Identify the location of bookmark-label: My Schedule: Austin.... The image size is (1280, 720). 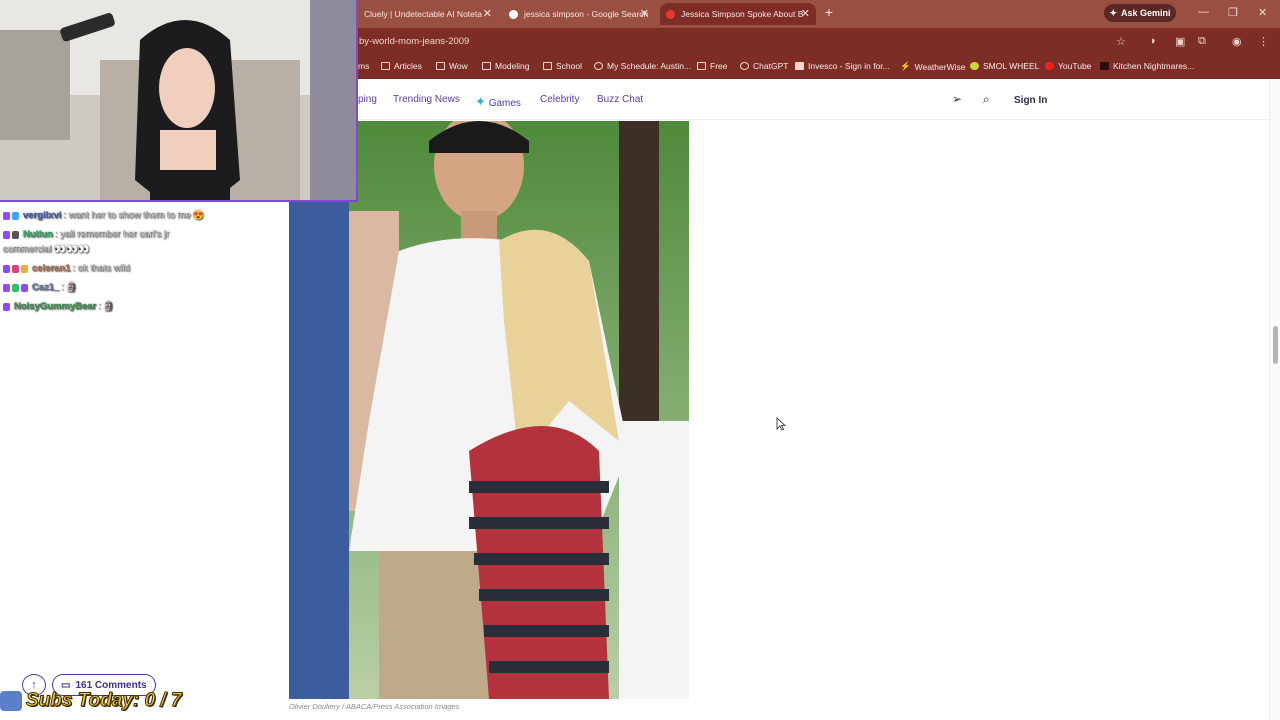
(649, 66).